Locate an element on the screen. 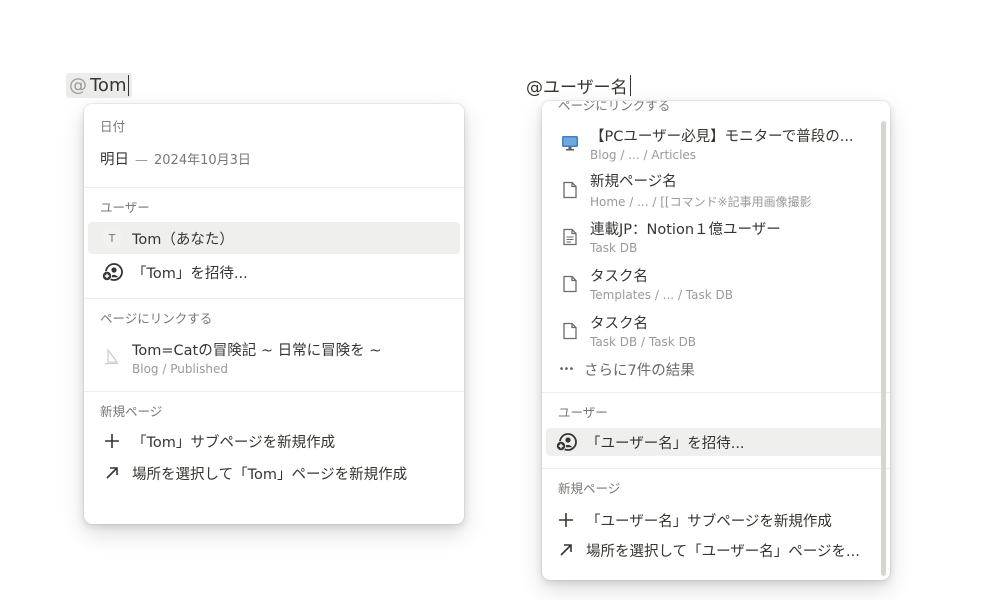 The image size is (1000, 600). linked-page-item: タスク名 Templates / ... / Task DB is located at coordinates (716, 283).